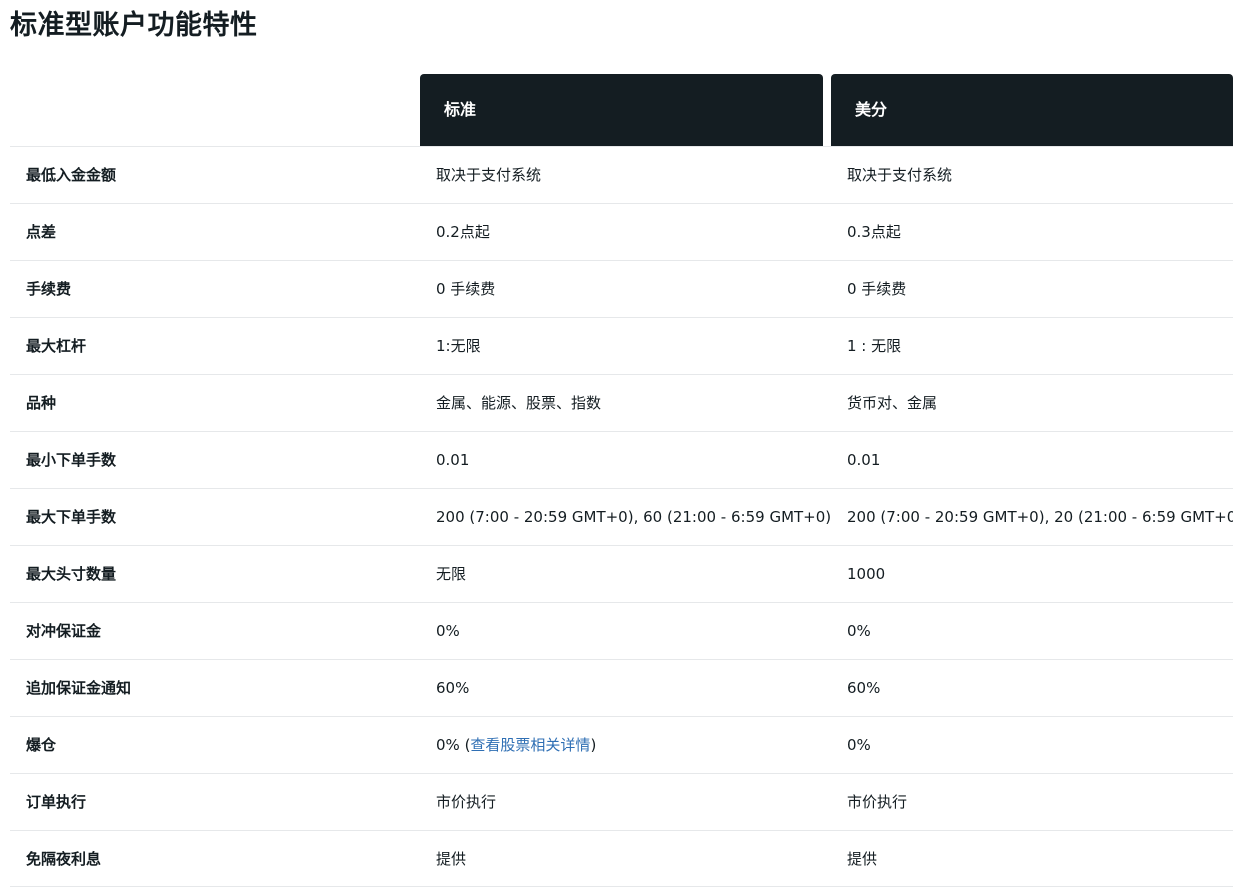 This screenshot has height=889, width=1233. What do you see at coordinates (621, 801) in the screenshot?
I see `table-row-order-execution: 订单执行 市价执行 市价执行` at bounding box center [621, 801].